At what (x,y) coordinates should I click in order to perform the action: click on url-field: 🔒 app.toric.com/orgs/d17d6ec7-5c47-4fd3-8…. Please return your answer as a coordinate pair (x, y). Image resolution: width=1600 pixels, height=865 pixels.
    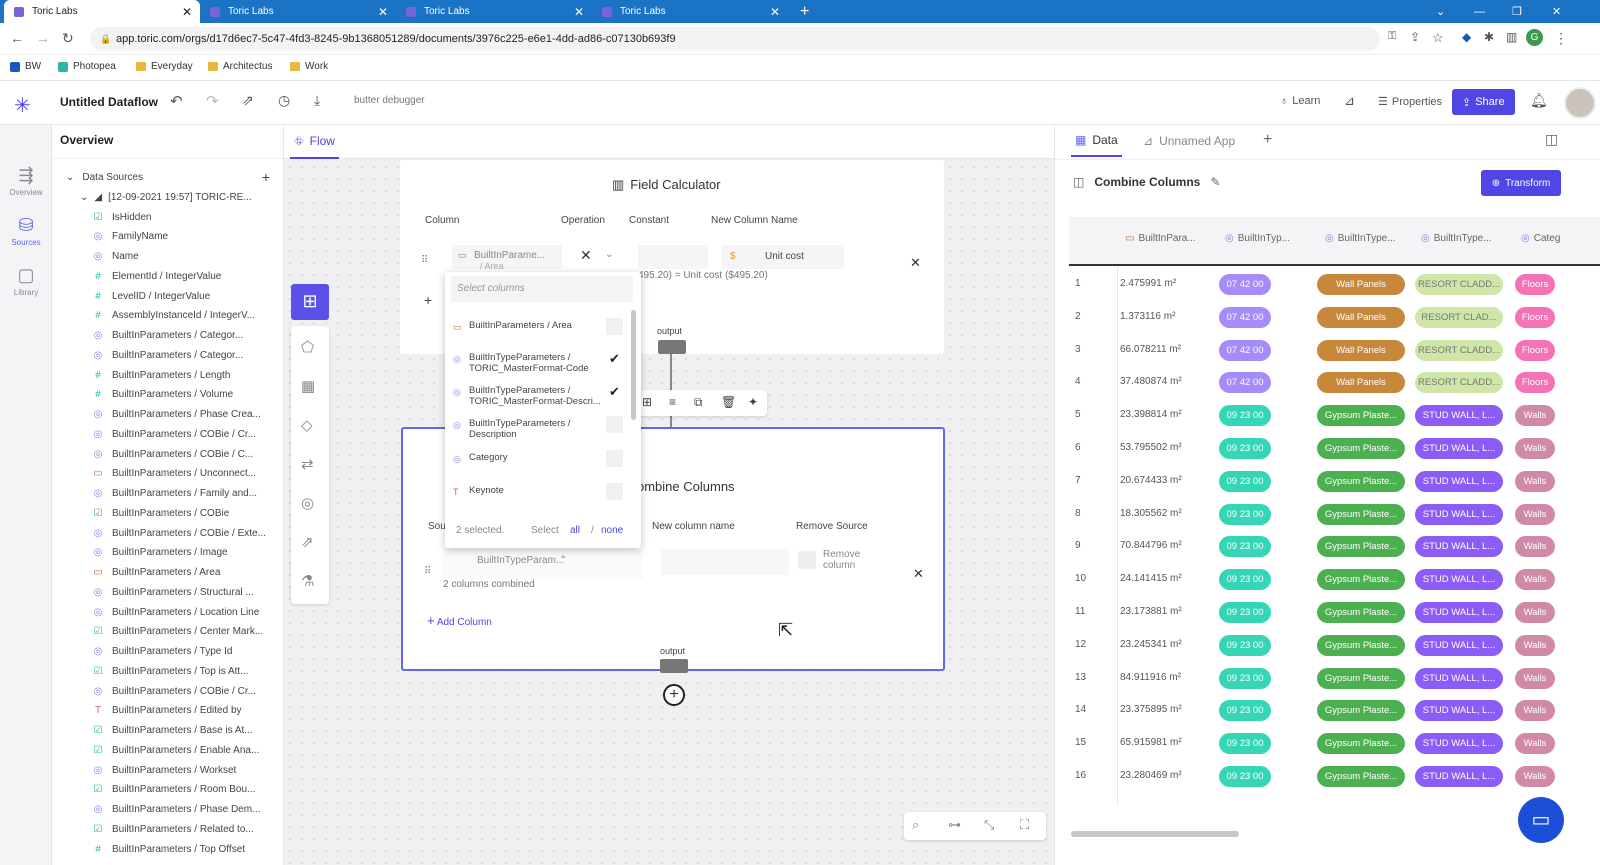
    Looking at the image, I should click on (735, 39).